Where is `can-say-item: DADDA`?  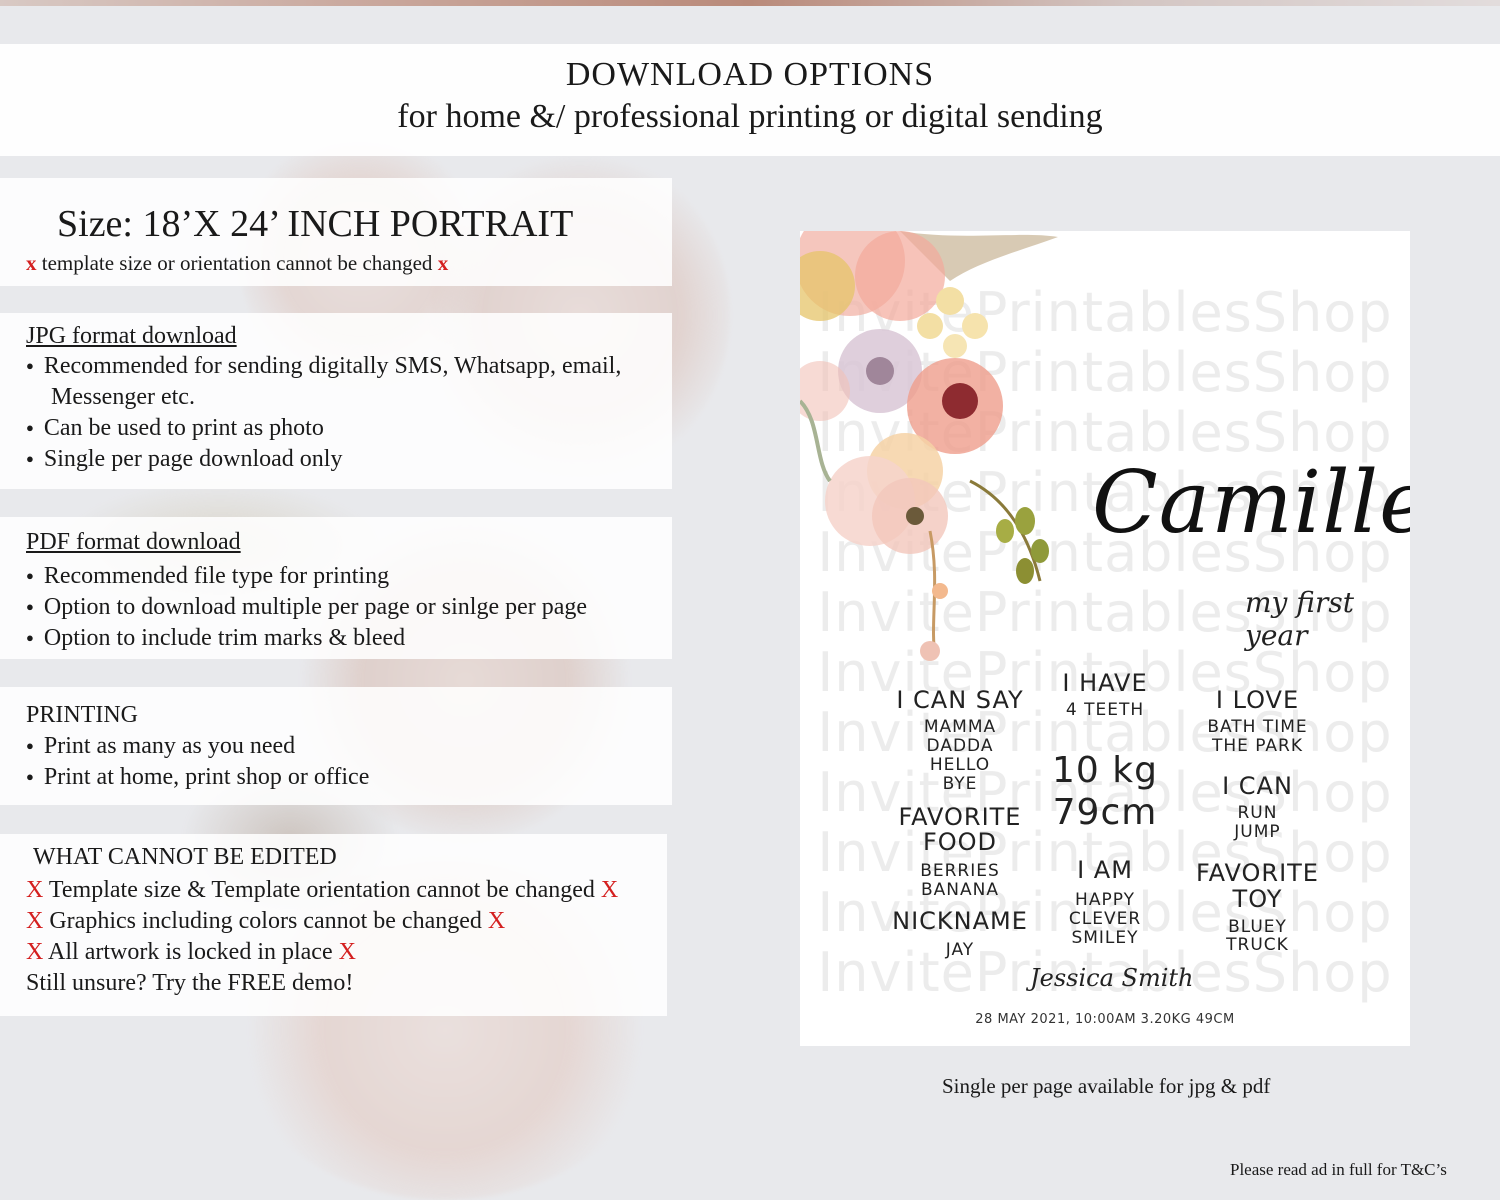 can-say-item: DADDA is located at coordinates (960, 746).